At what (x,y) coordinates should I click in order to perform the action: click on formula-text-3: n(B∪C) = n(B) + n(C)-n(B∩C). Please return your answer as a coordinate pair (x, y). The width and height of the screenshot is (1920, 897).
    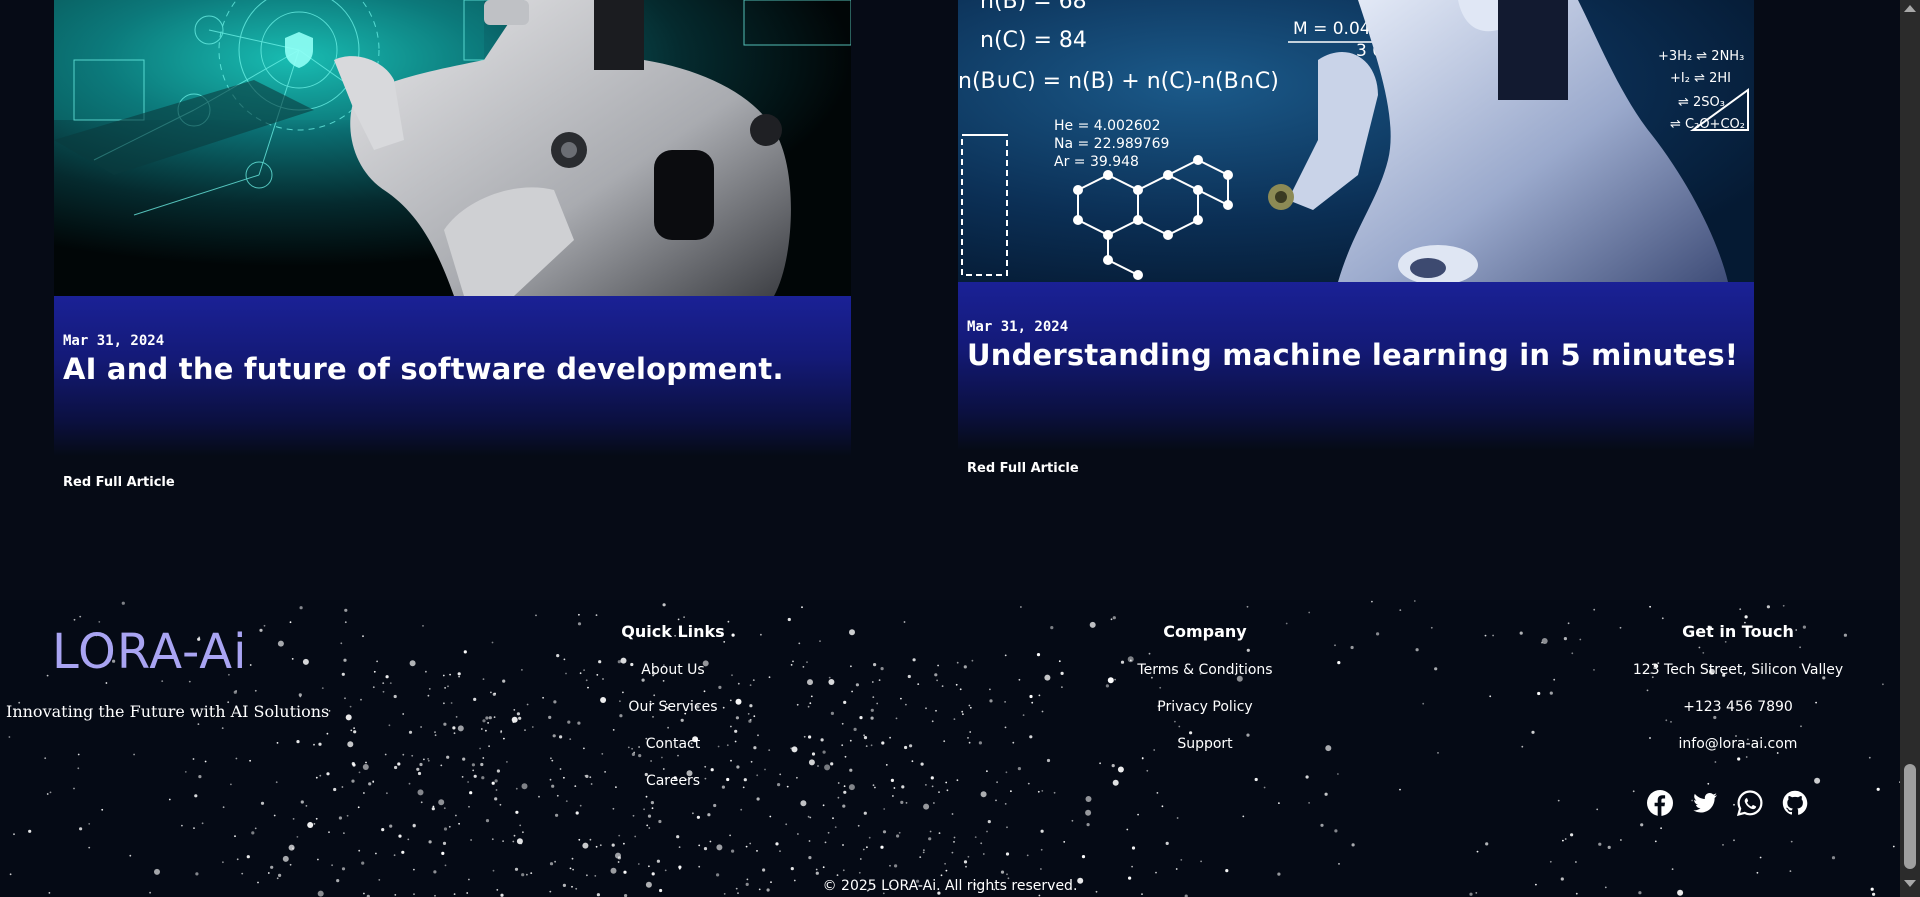
    Looking at the image, I should click on (1118, 81).